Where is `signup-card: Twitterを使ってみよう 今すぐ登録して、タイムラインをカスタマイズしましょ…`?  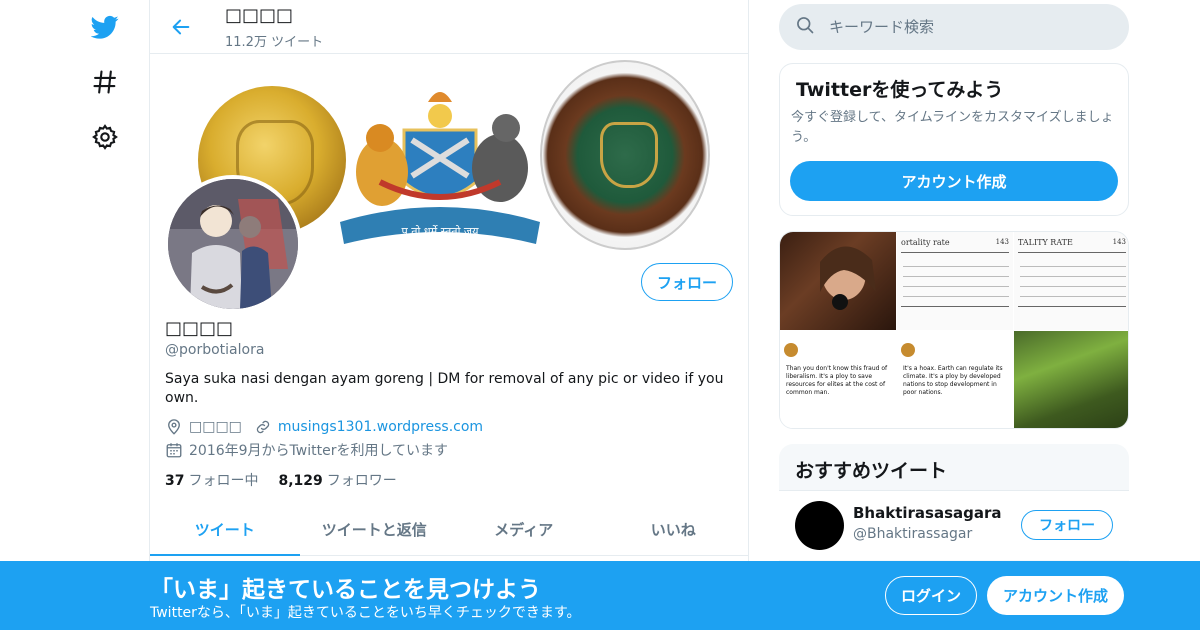 signup-card: Twitterを使ってみよう 今すぐ登録して、タイムラインをカスタマイズしましょ… is located at coordinates (954, 139).